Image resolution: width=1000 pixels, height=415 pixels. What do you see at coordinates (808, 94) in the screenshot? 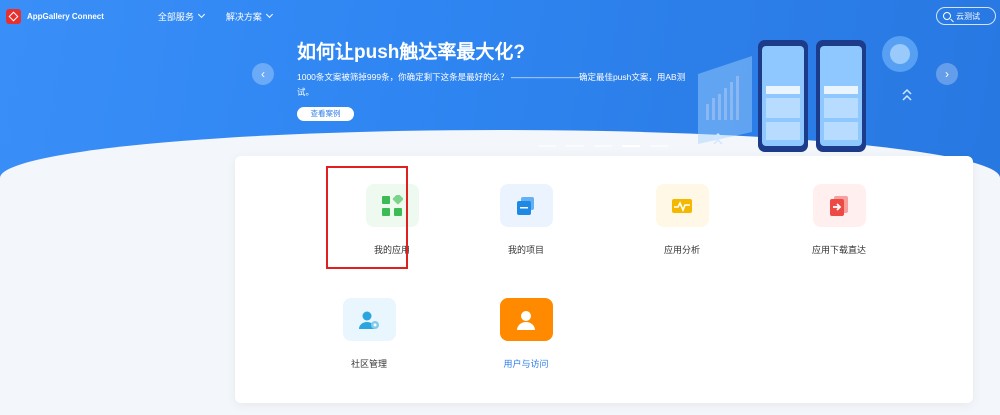
I see `phone-illustration-icon` at bounding box center [808, 94].